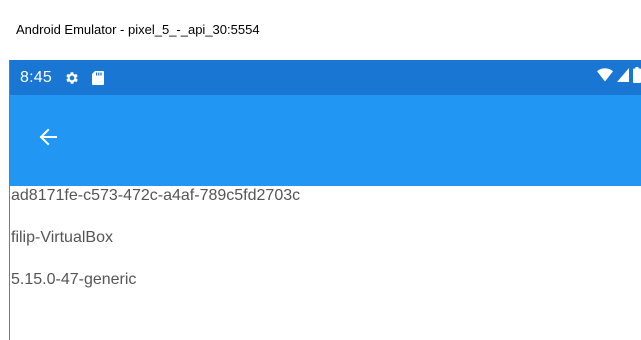  What do you see at coordinates (62, 237) in the screenshot?
I see `hostname-text: filip-VirtualBox` at bounding box center [62, 237].